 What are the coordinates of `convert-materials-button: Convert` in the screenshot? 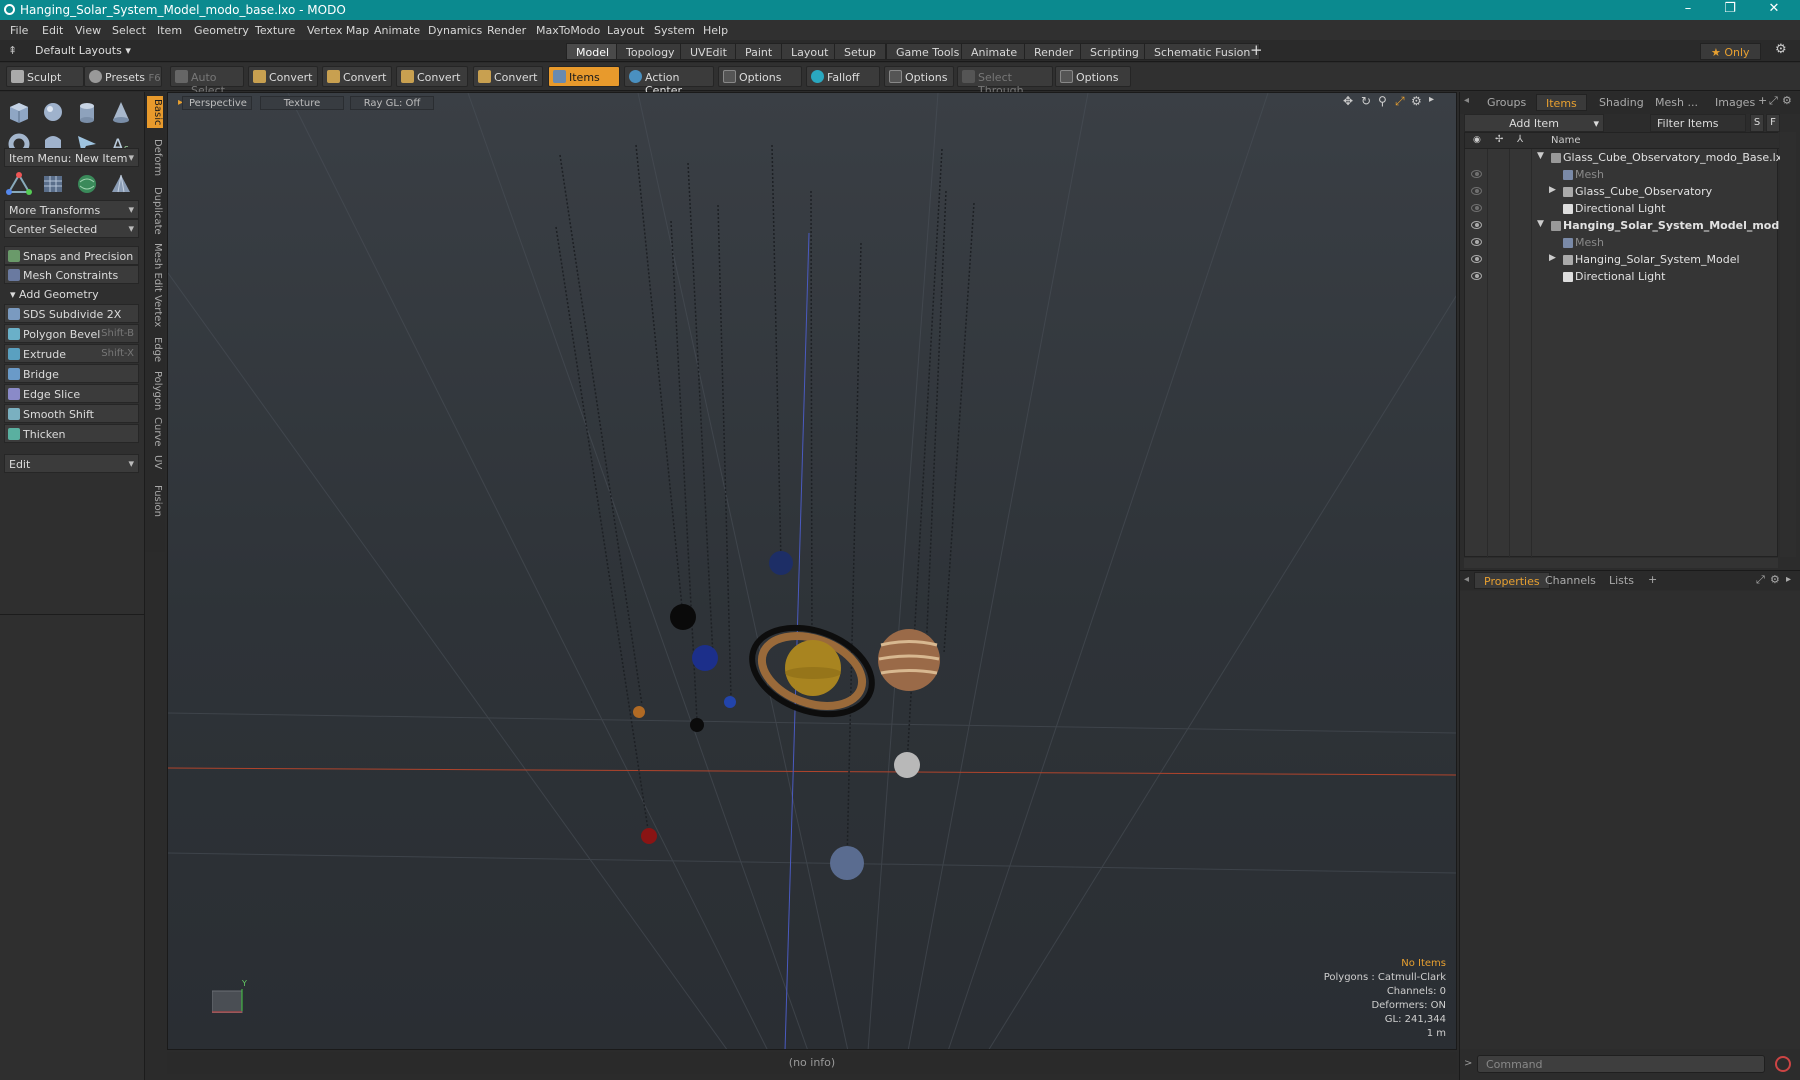 It's located at (508, 76).